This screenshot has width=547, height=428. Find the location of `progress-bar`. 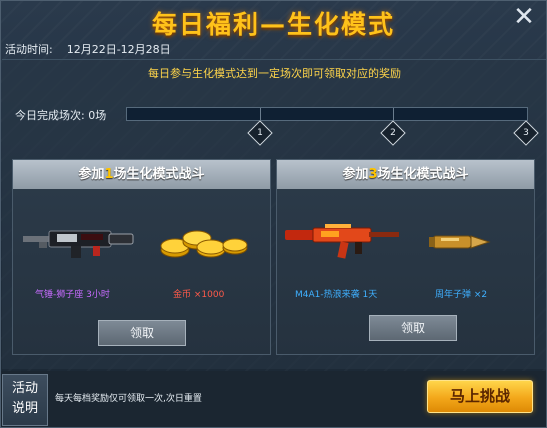

progress-bar is located at coordinates (327, 114).